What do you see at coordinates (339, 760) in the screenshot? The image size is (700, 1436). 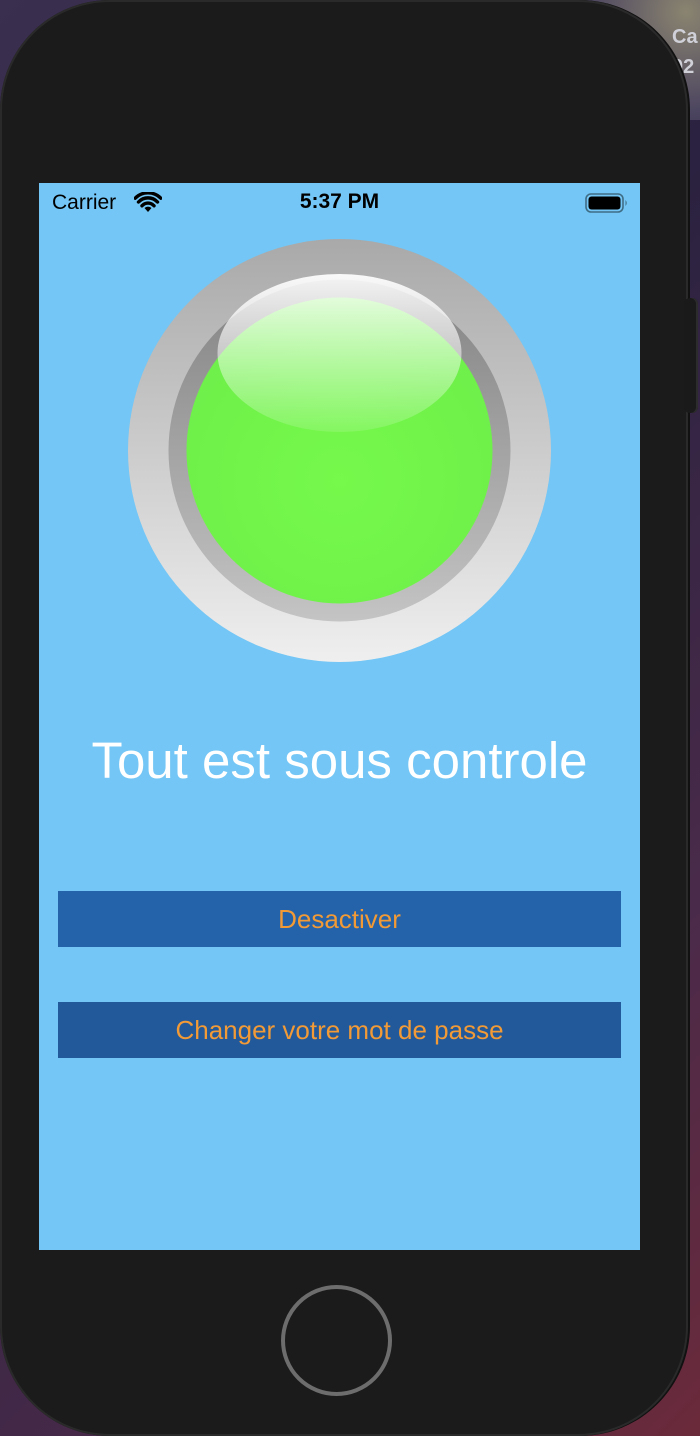 I see `status-message: Tout est sous controle` at bounding box center [339, 760].